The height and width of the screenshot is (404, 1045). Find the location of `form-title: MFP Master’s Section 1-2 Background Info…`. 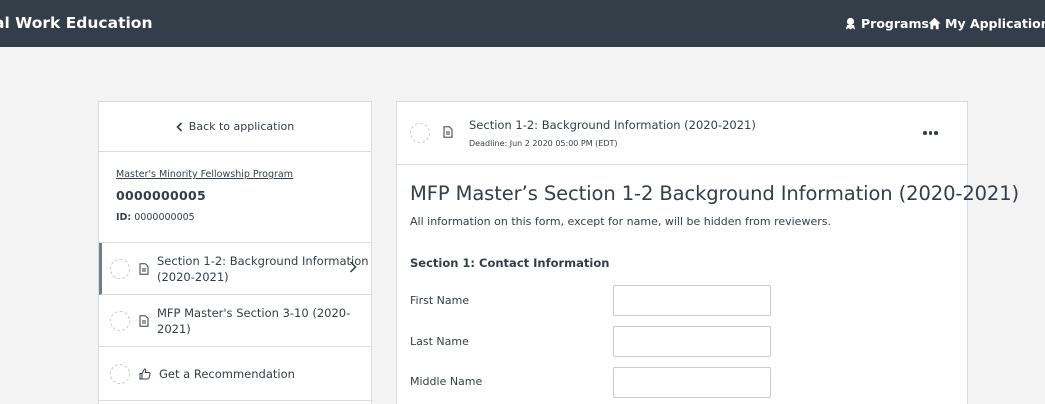

form-title: MFP Master’s Section 1-2 Background Info… is located at coordinates (715, 193).